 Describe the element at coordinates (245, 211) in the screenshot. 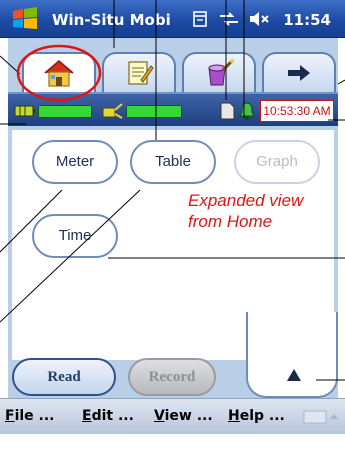

I see `annotation-text: Expanded view from Home` at that location.